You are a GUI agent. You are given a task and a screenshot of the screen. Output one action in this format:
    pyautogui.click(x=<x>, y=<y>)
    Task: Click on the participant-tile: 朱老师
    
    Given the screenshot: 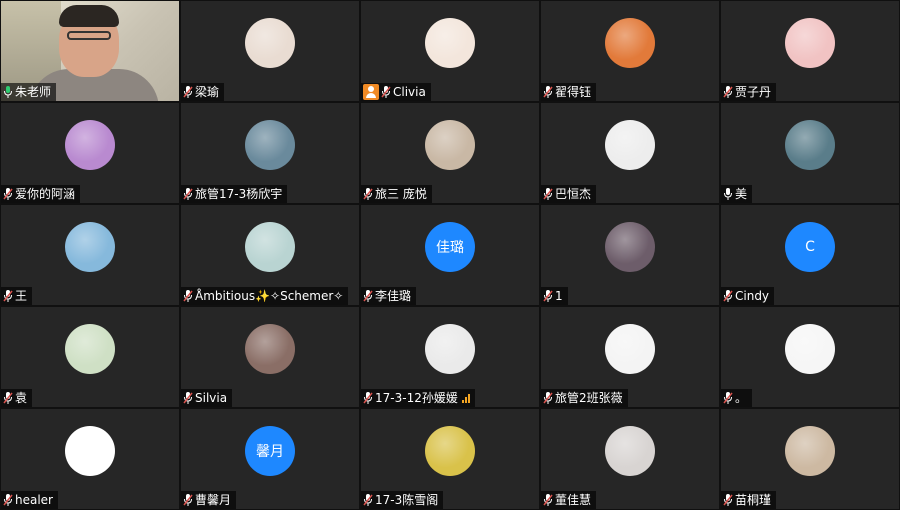 What is the action you would take?
    pyautogui.click(x=90, y=51)
    